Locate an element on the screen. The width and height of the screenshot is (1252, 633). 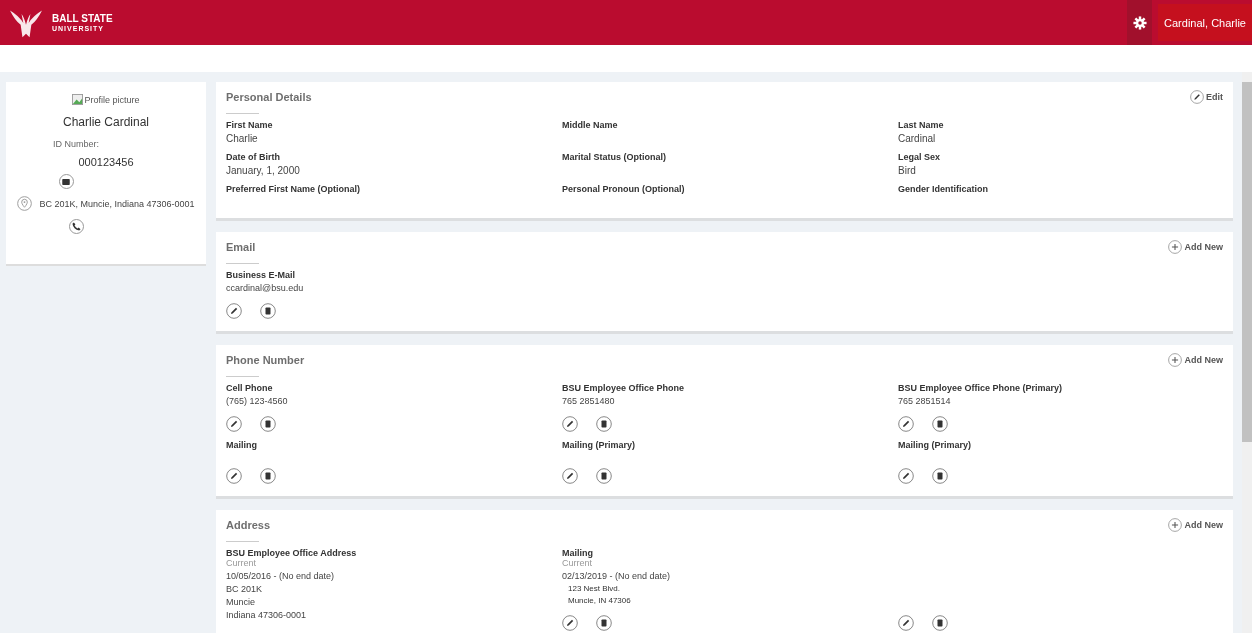
field-value: ccardinal@bsu.edu is located at coordinates (265, 288).